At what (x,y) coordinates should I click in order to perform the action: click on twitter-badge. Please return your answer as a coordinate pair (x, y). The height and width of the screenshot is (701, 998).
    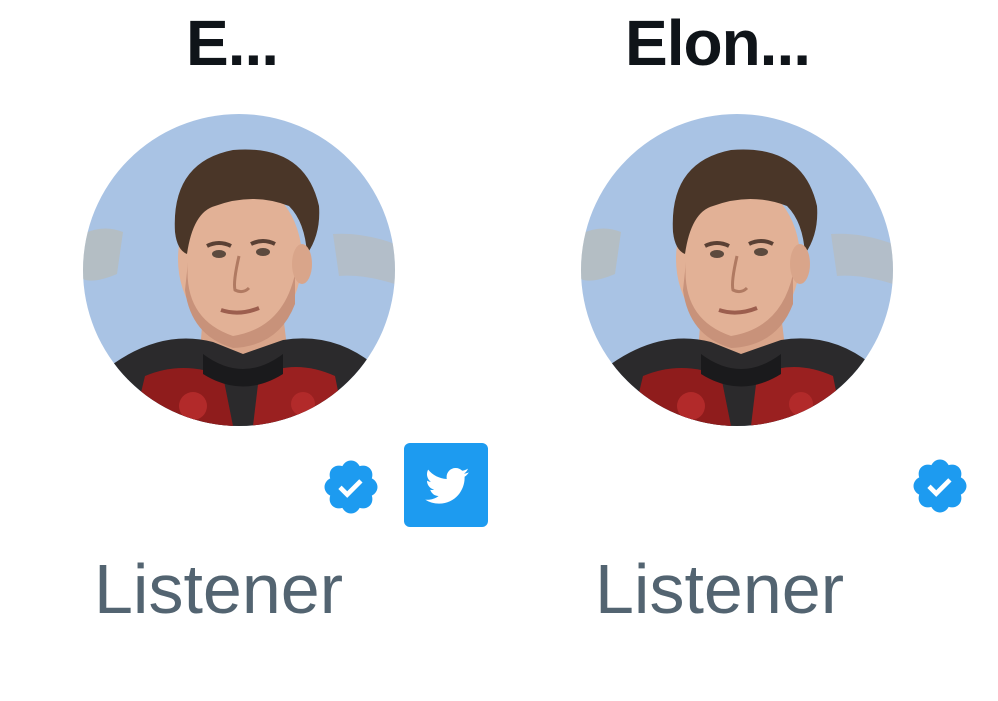
    Looking at the image, I should click on (446, 485).